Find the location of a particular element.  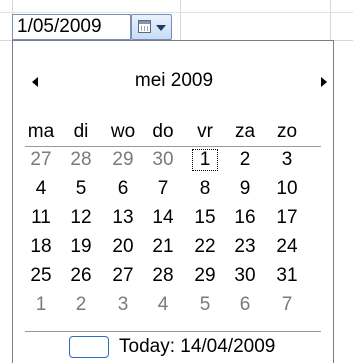

day-number: 15 is located at coordinates (205, 217).